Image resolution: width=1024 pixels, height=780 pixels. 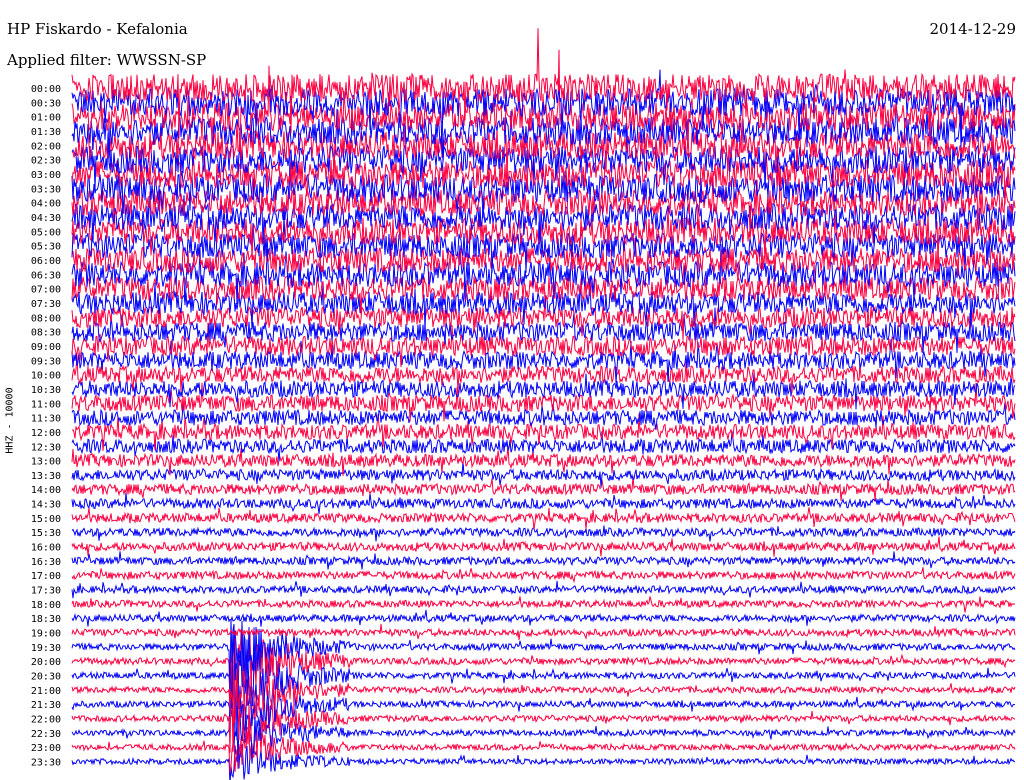 I want to click on row-time-label: 04:00, so click(x=46, y=204).